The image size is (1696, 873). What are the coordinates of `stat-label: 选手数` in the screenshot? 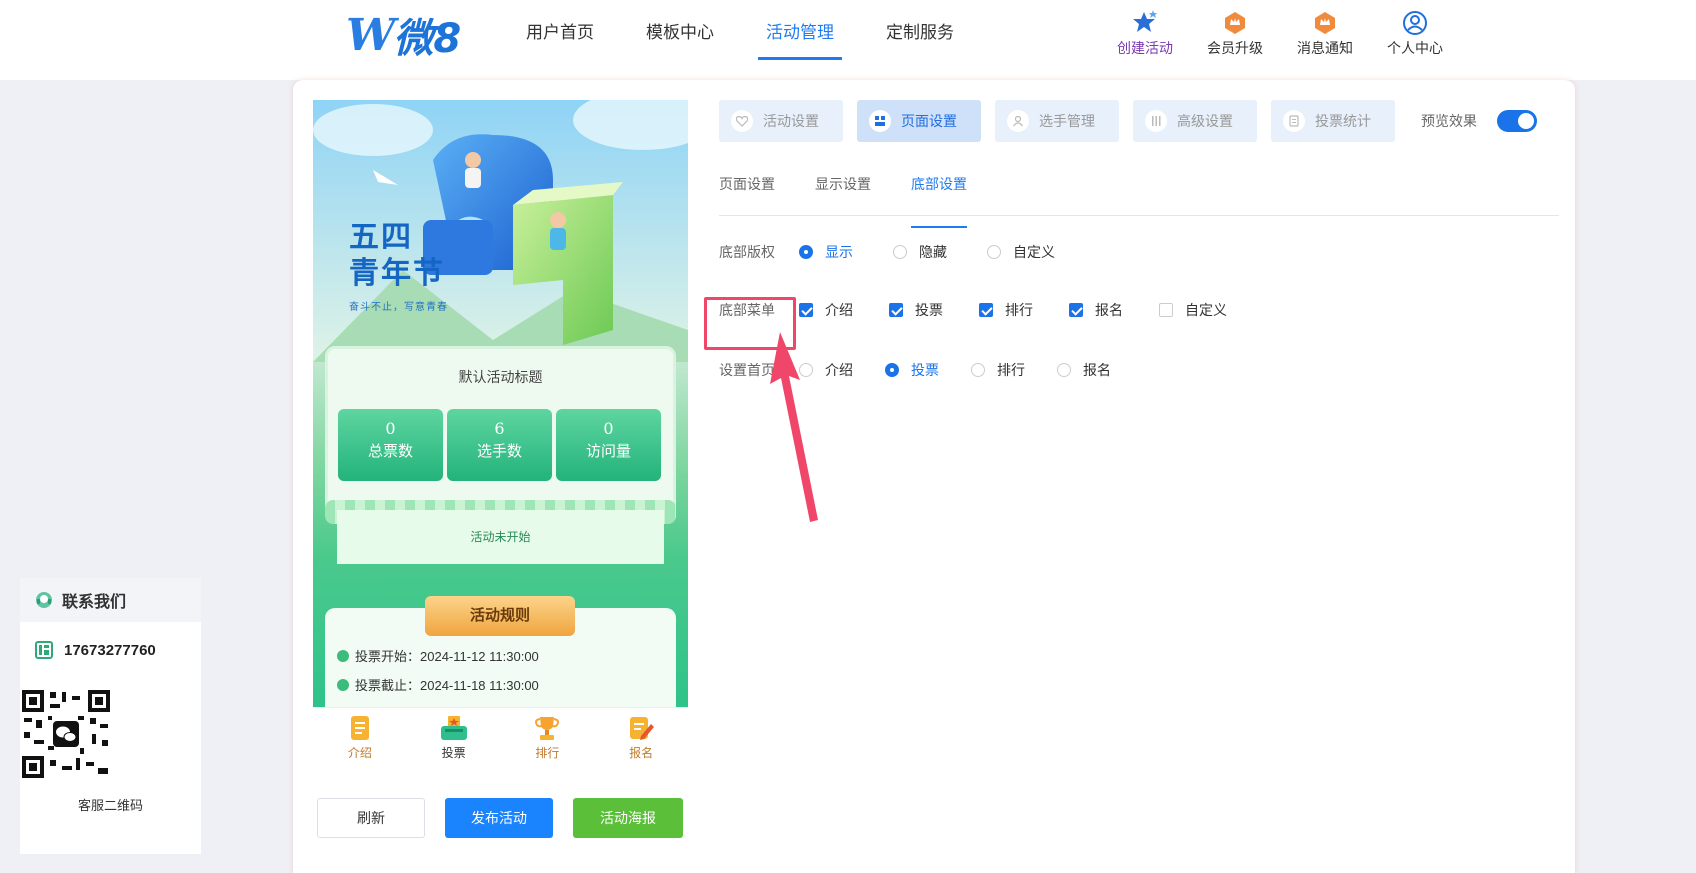 It's located at (499, 451).